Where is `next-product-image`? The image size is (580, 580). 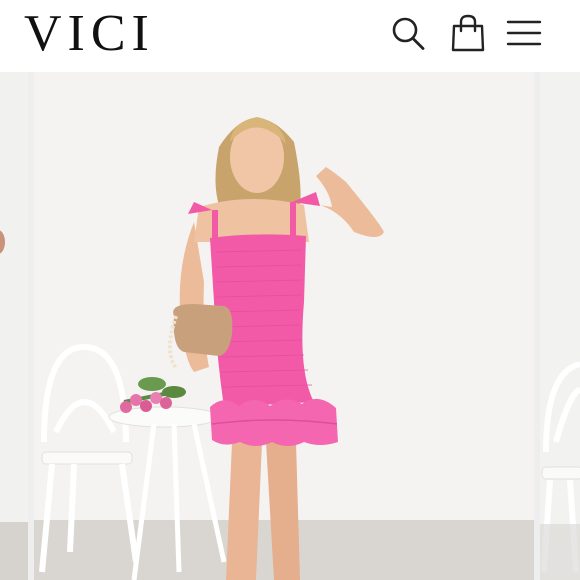 next-product-image is located at coordinates (560, 326).